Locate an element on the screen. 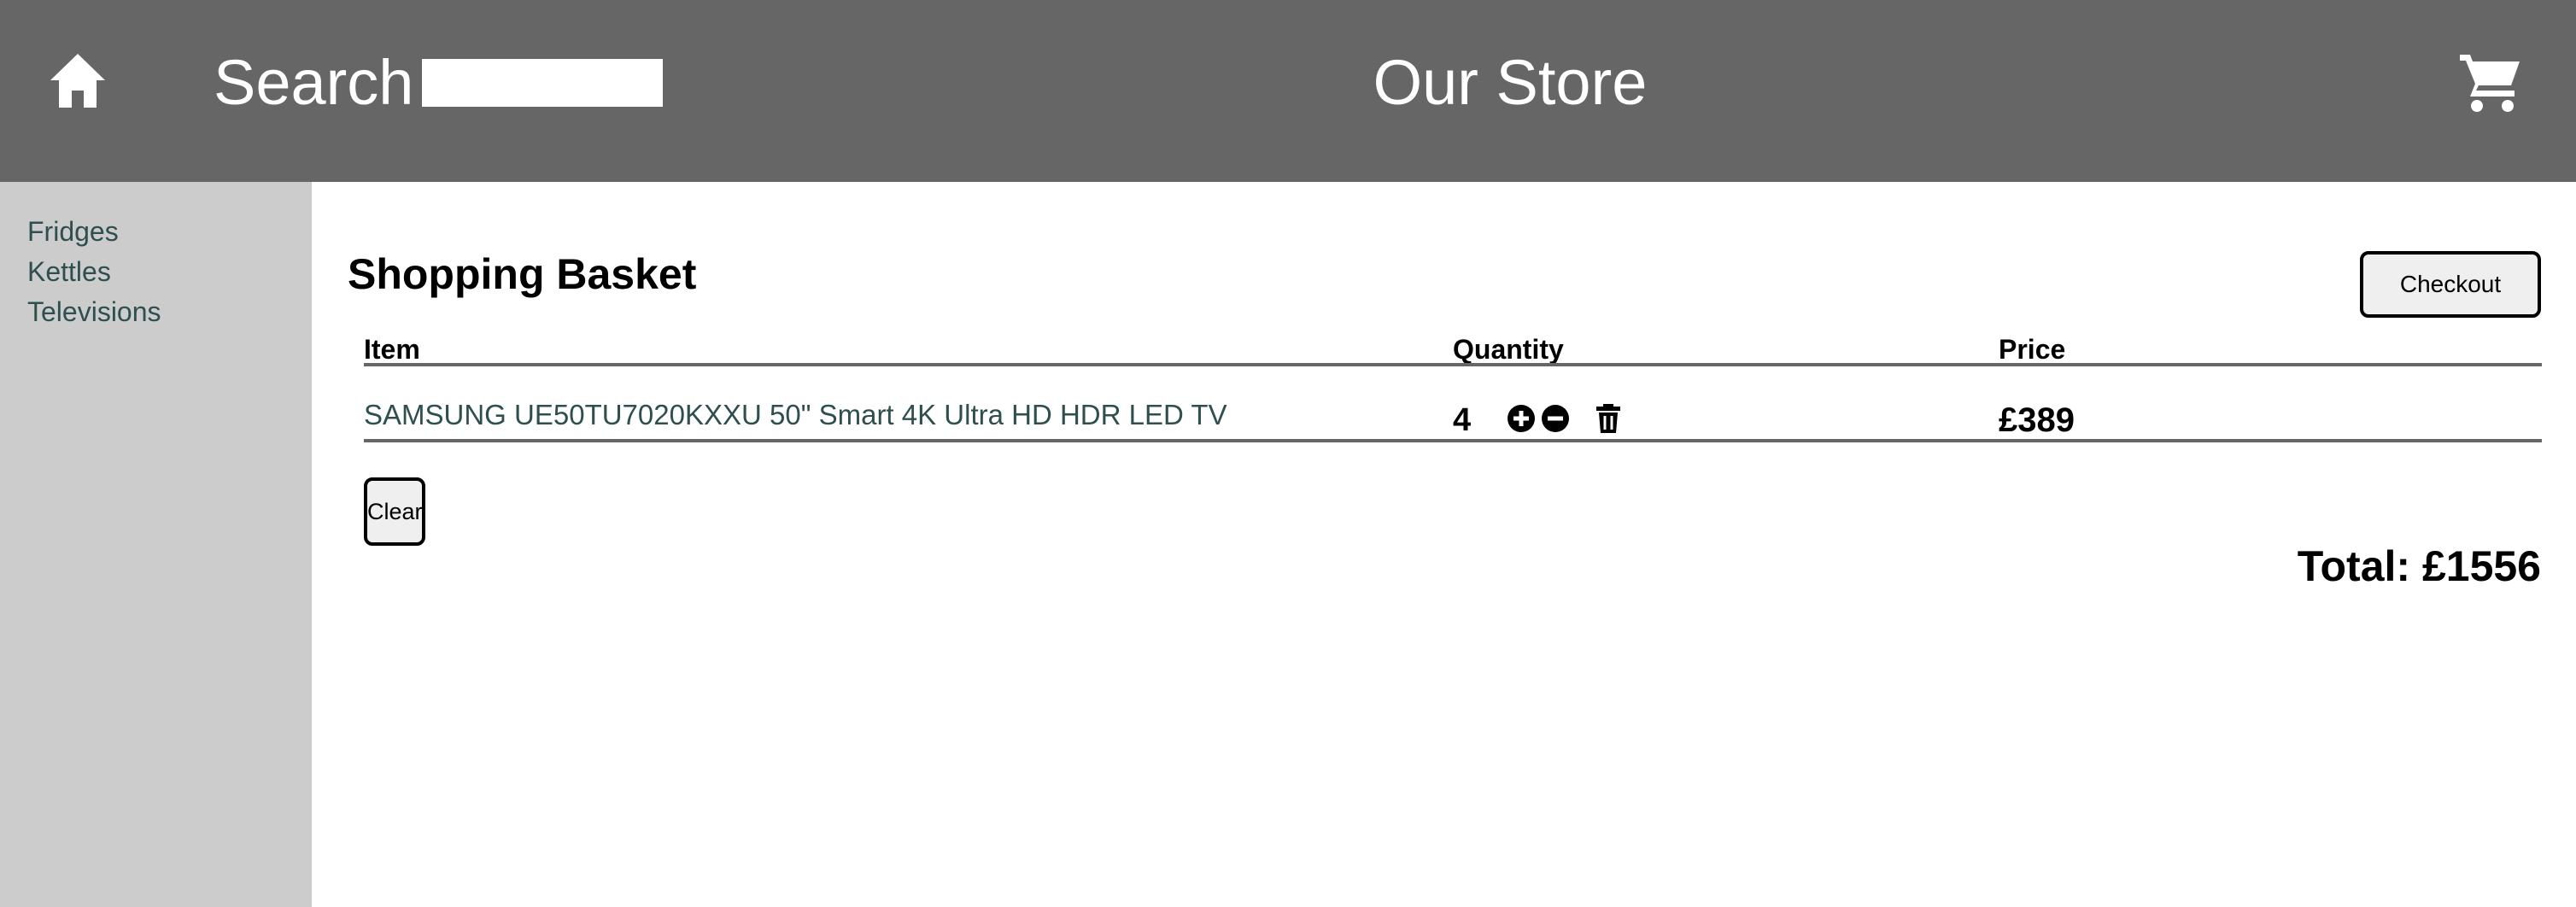 This screenshot has height=907, width=2576. column-header-item: Item is located at coordinates (392, 349).